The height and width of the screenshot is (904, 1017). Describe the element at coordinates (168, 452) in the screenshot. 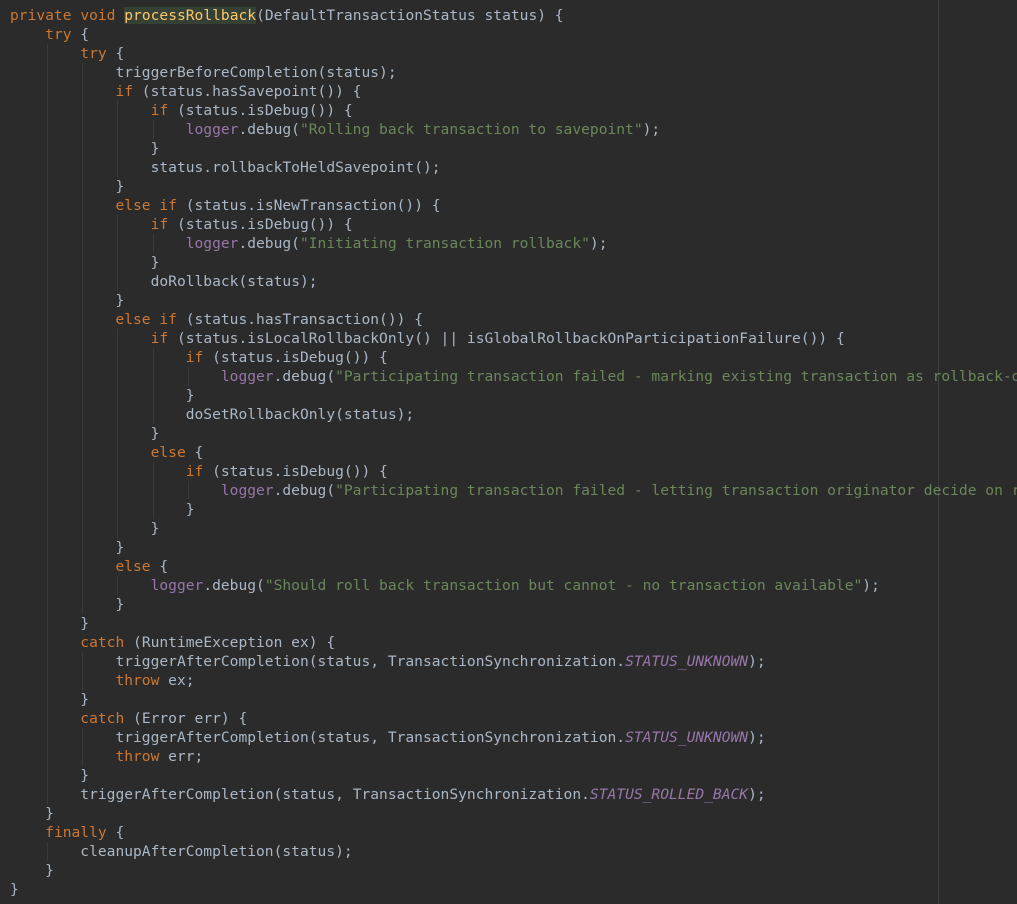

I see `code-token: else` at that location.